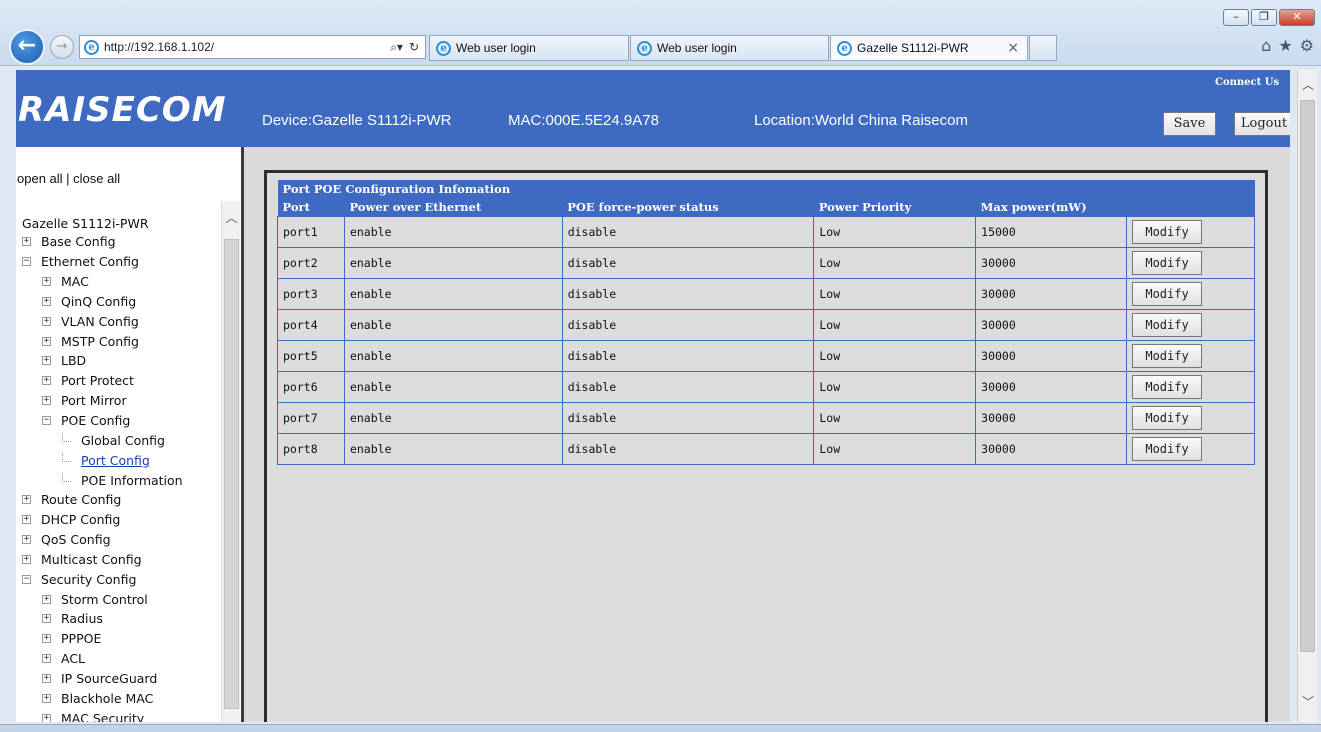 This screenshot has width=1321, height=732. What do you see at coordinates (1308, 701) in the screenshot?
I see `scroll-down-icon: ﹀` at bounding box center [1308, 701].